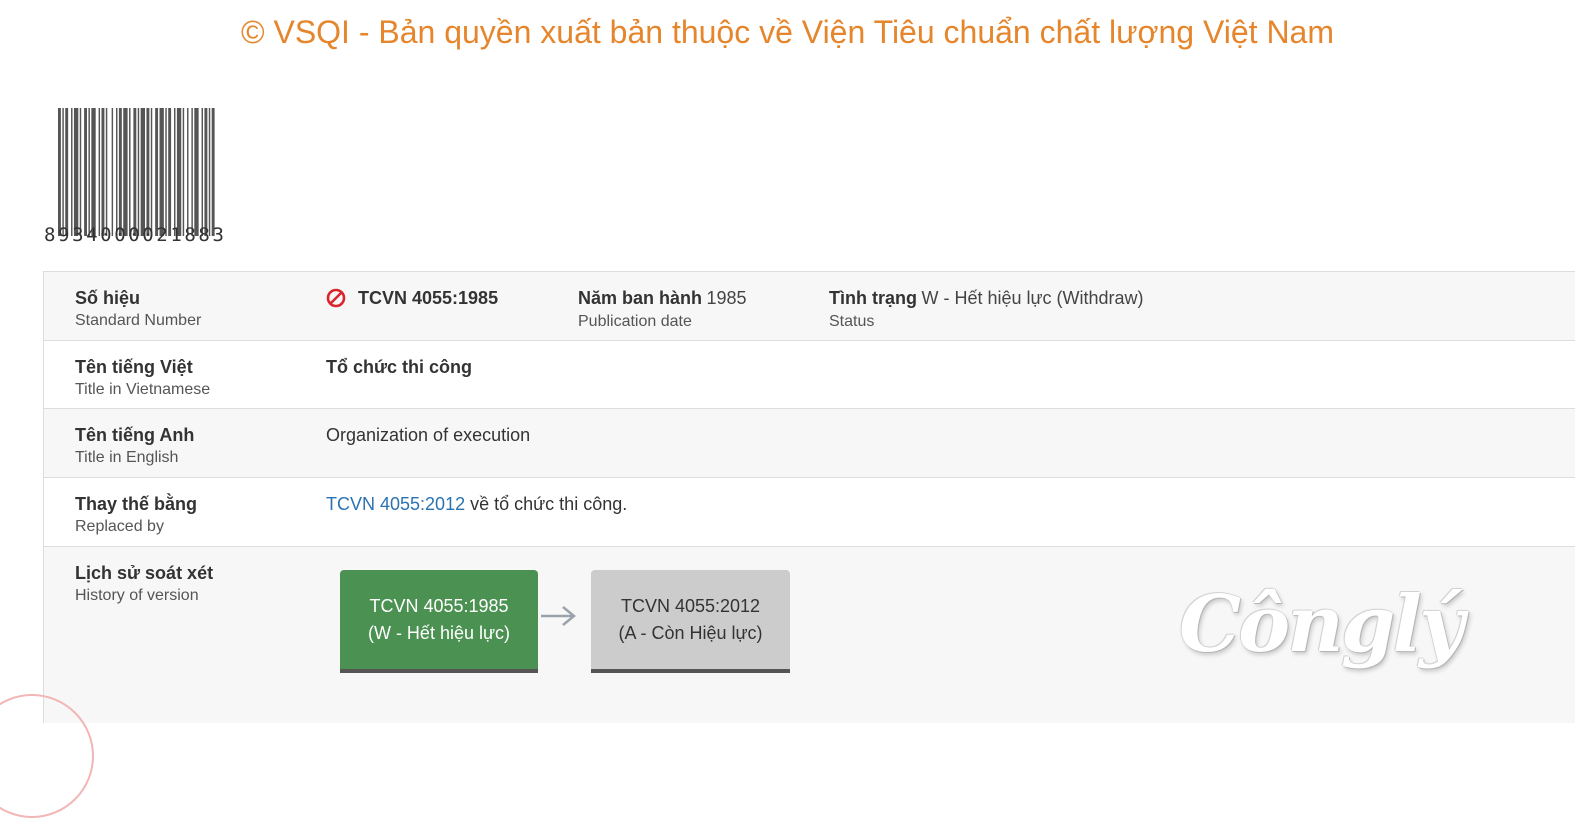 The image size is (1575, 818). I want to click on title-en-value: Organization of execution, so click(428, 435).